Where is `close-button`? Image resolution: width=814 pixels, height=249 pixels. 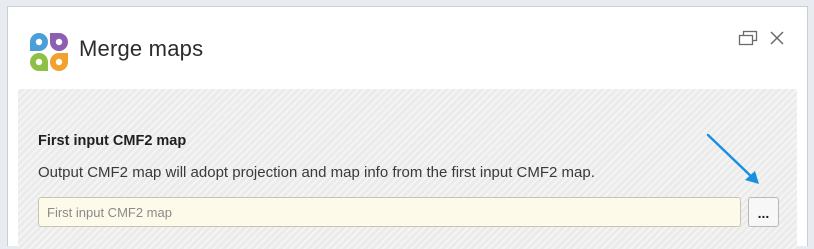
close-button is located at coordinates (777, 38).